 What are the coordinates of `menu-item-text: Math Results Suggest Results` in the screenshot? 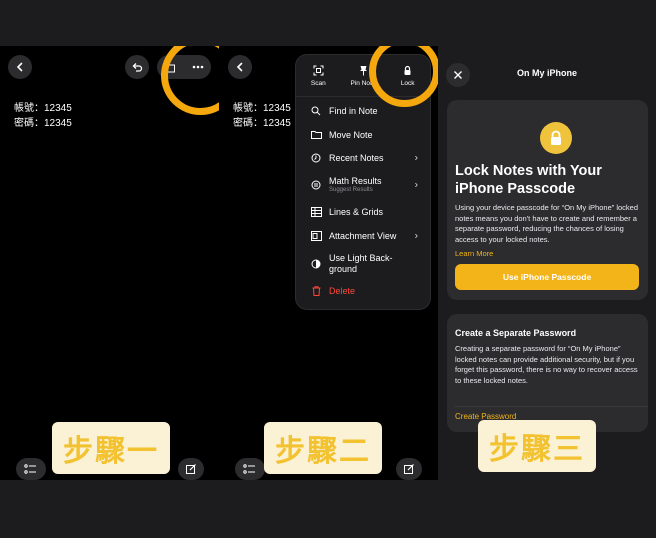 It's located at (355, 184).